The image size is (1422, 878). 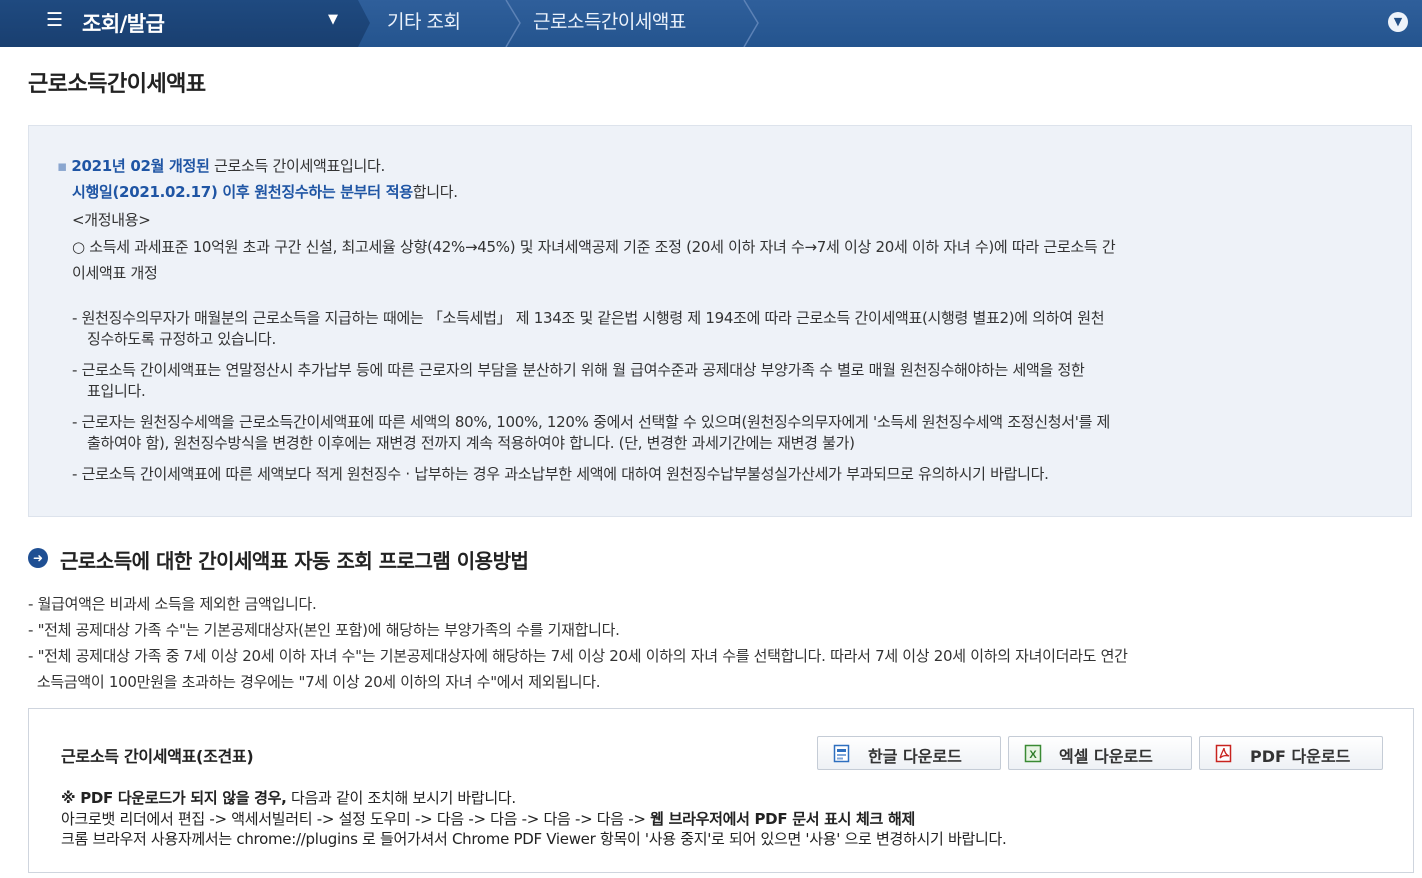 What do you see at coordinates (38, 558) in the screenshot?
I see `arrow-right-circle-icon: ➜` at bounding box center [38, 558].